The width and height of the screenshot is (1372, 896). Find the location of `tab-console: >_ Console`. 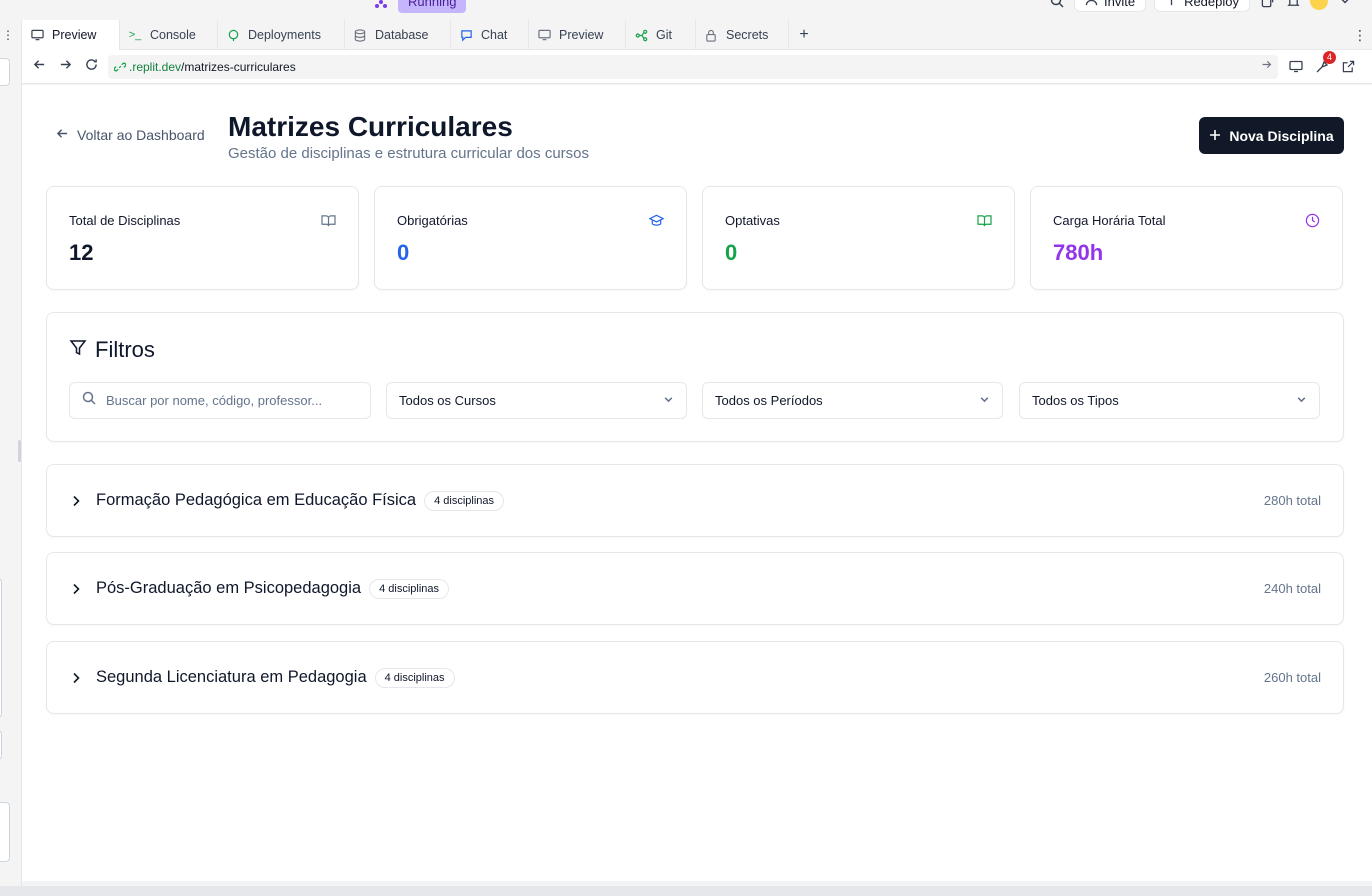

tab-console: >_ Console is located at coordinates (169, 35).